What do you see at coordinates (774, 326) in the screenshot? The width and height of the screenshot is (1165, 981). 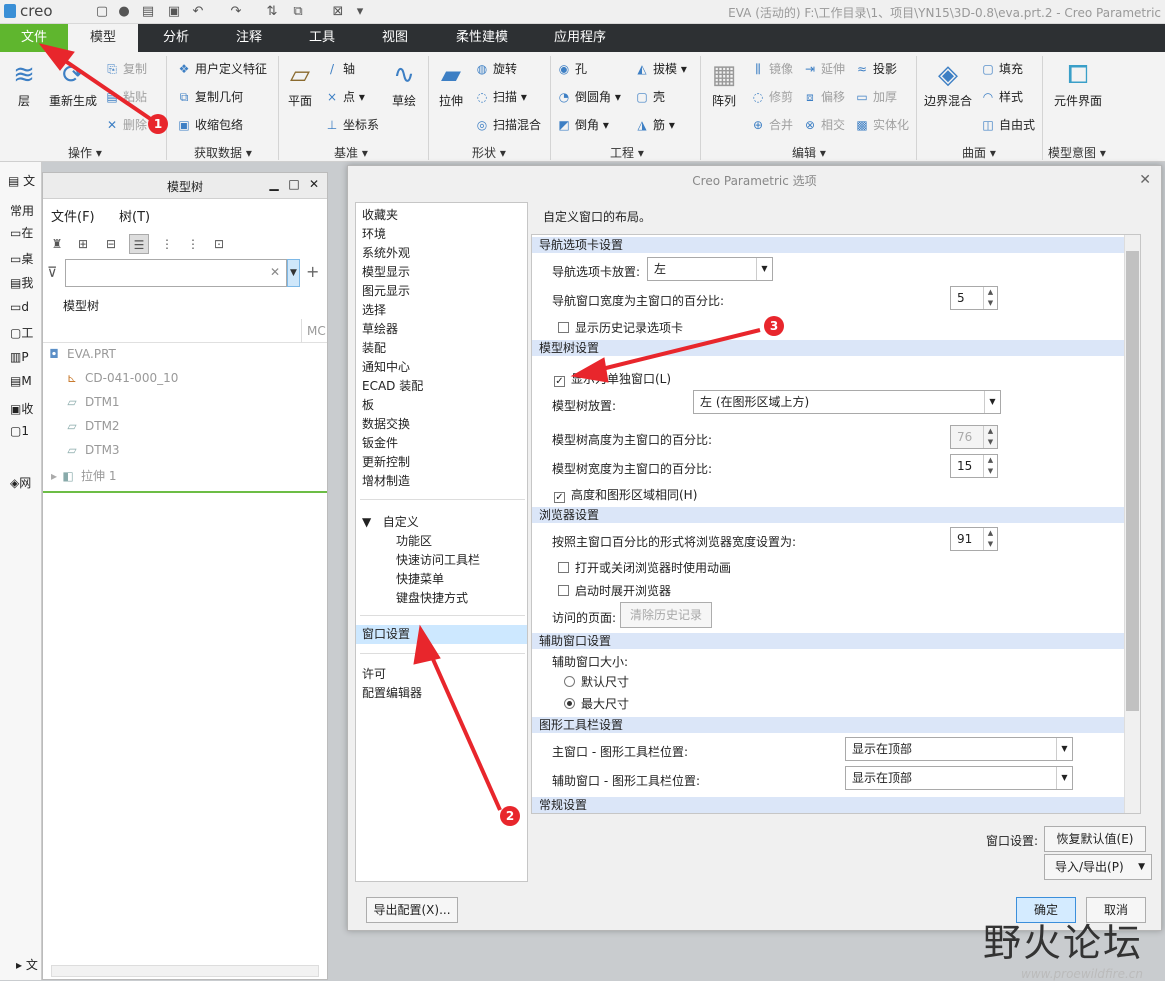 I see `step-badge-3: 3` at bounding box center [774, 326].